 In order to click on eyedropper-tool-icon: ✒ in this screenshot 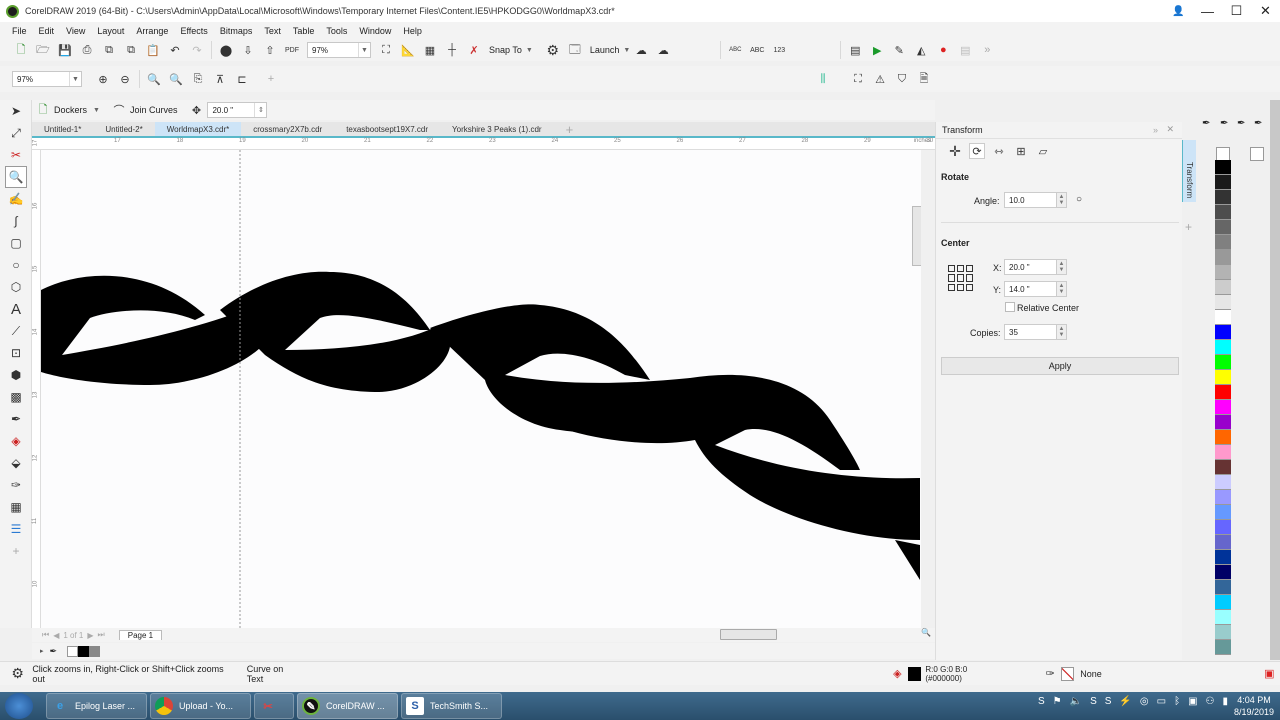, I will do `click(16, 419)`.